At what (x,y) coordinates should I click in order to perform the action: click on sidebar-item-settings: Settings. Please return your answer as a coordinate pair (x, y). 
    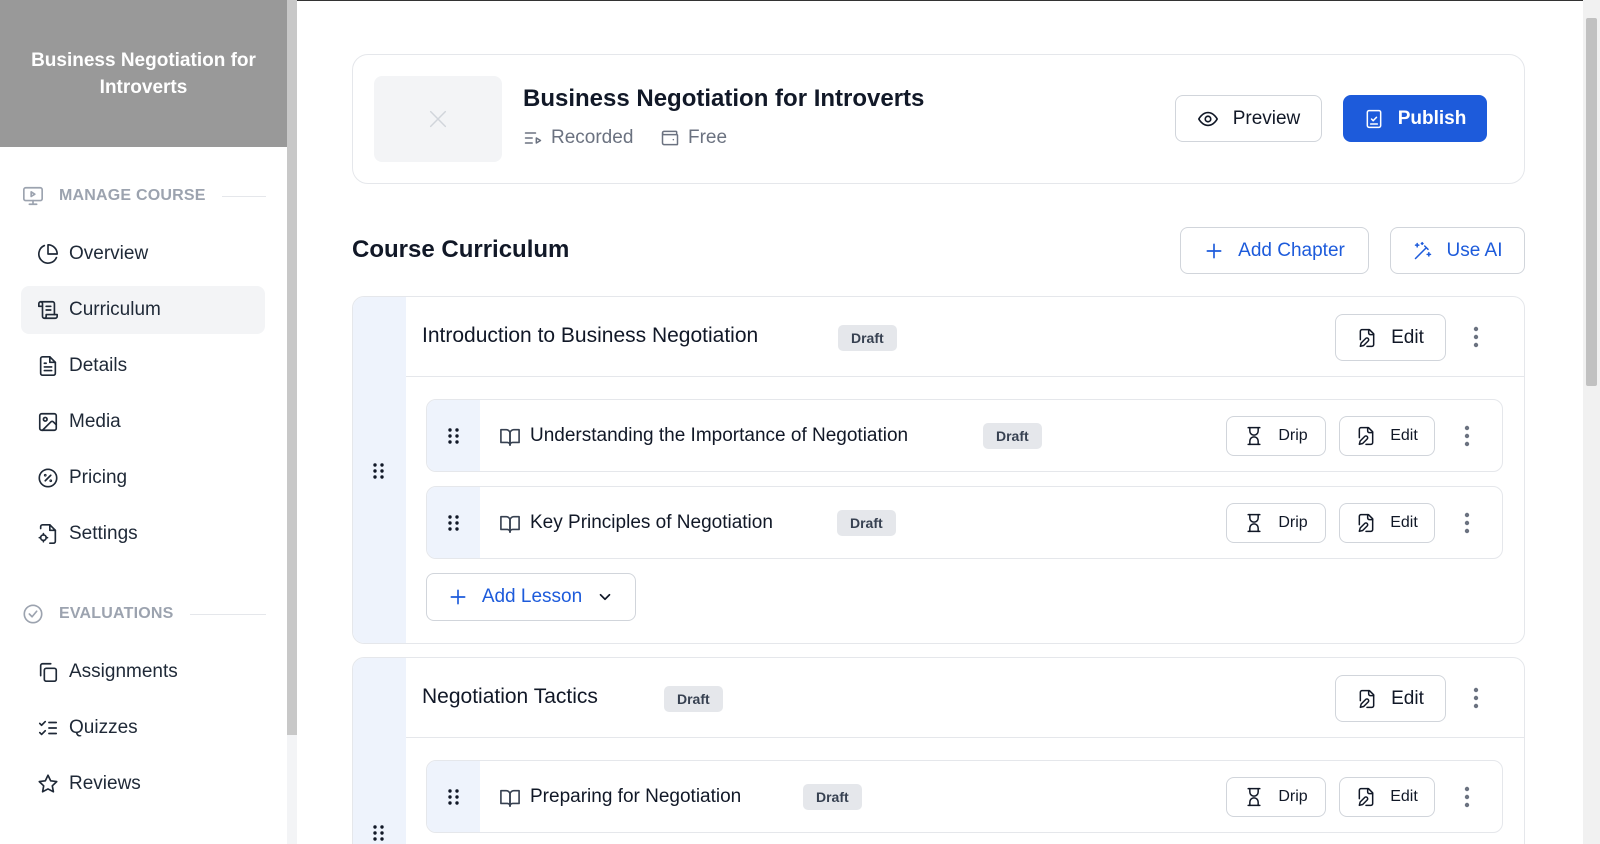
    Looking at the image, I should click on (143, 534).